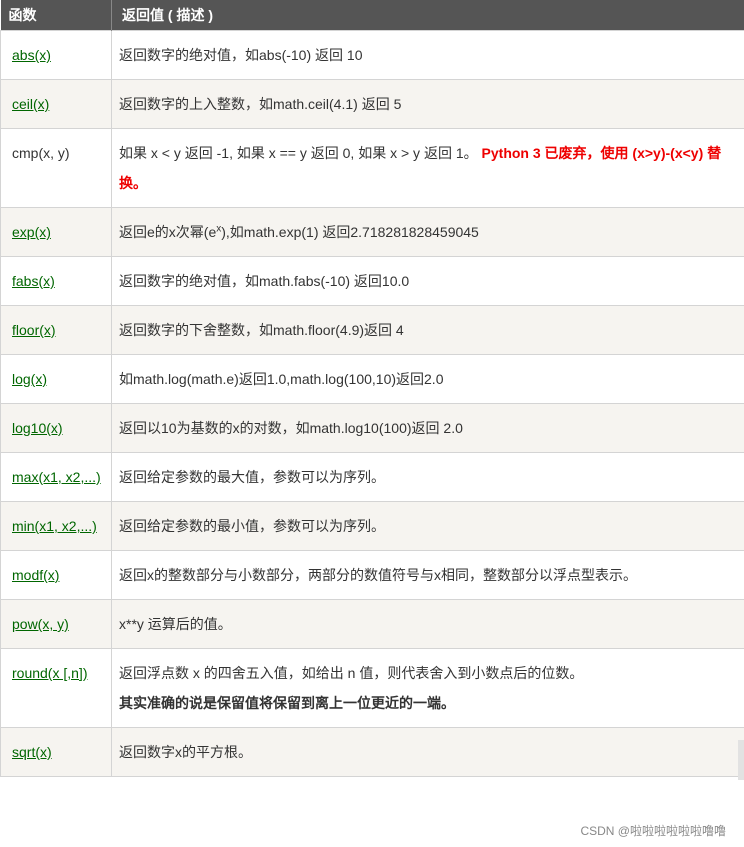  I want to click on table-header-row: 函数 返回值 ( 描述 ), so click(372, 15).